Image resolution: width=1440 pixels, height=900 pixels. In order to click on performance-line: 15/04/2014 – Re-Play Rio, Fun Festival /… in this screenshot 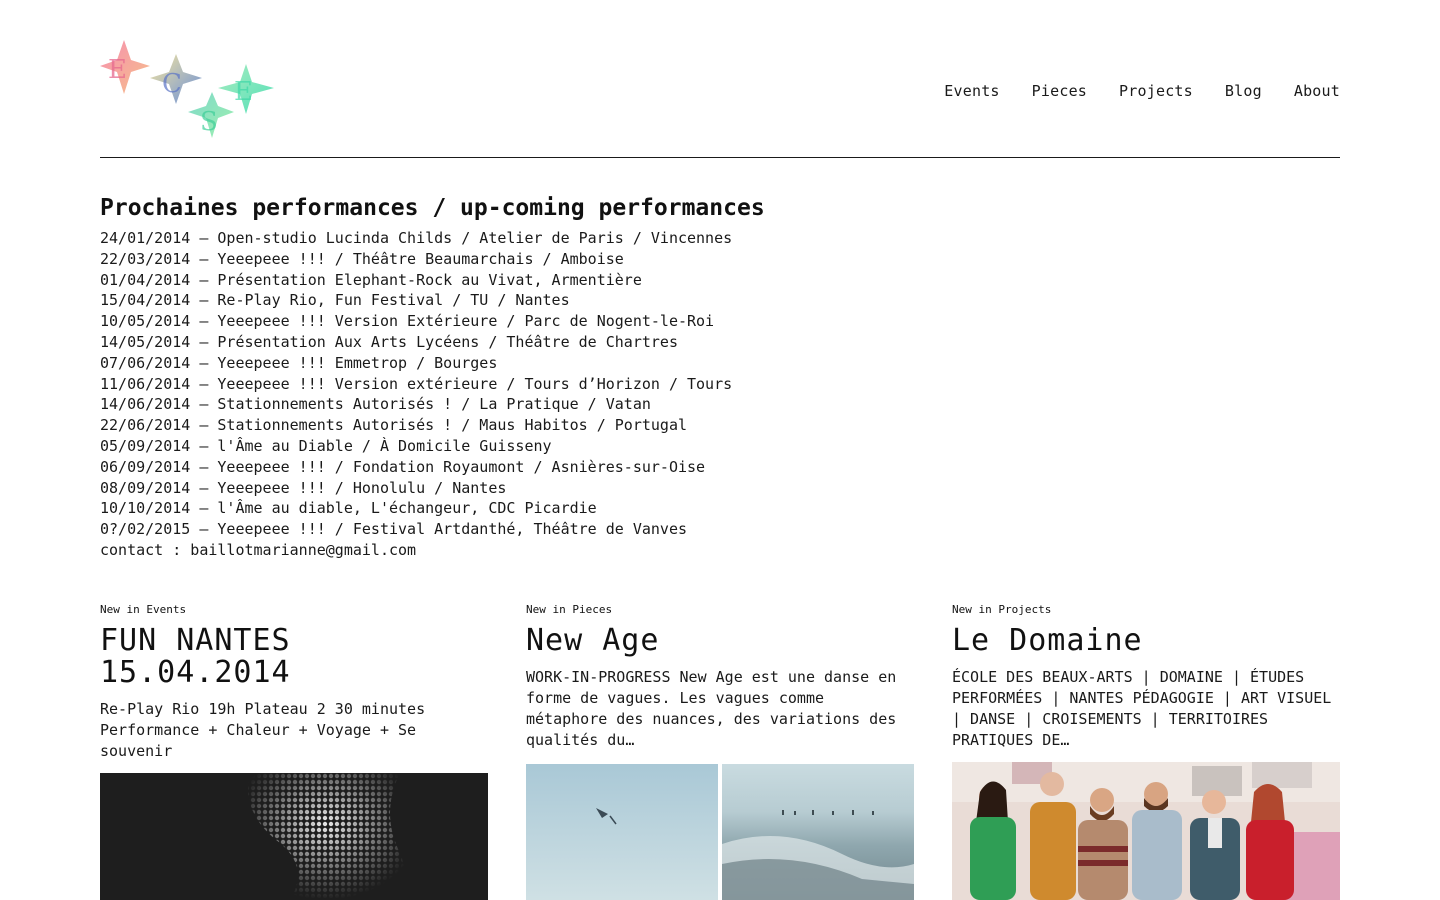, I will do `click(335, 300)`.